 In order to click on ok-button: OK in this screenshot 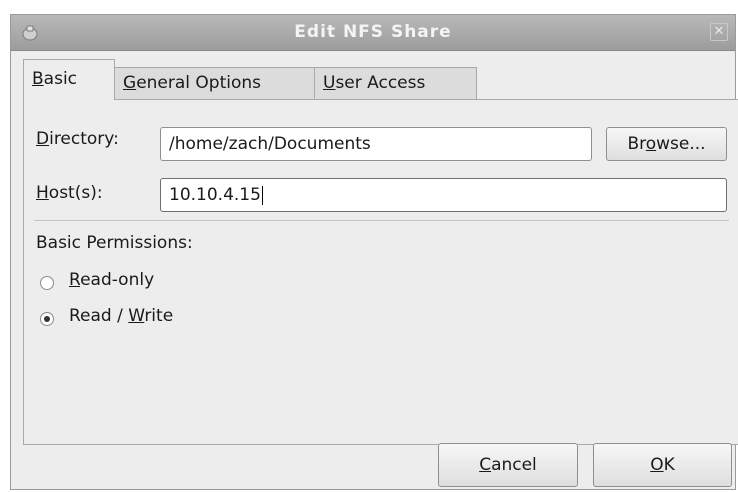, I will do `click(662, 465)`.